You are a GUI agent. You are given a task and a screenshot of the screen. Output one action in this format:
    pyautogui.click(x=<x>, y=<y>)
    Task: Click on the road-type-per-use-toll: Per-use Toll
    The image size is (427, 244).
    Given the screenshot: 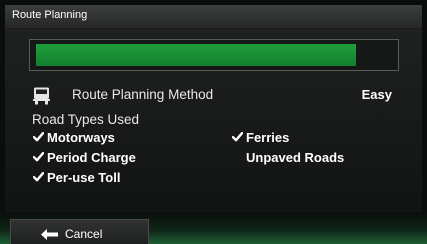 What is the action you would take?
    pyautogui.click(x=76, y=177)
    